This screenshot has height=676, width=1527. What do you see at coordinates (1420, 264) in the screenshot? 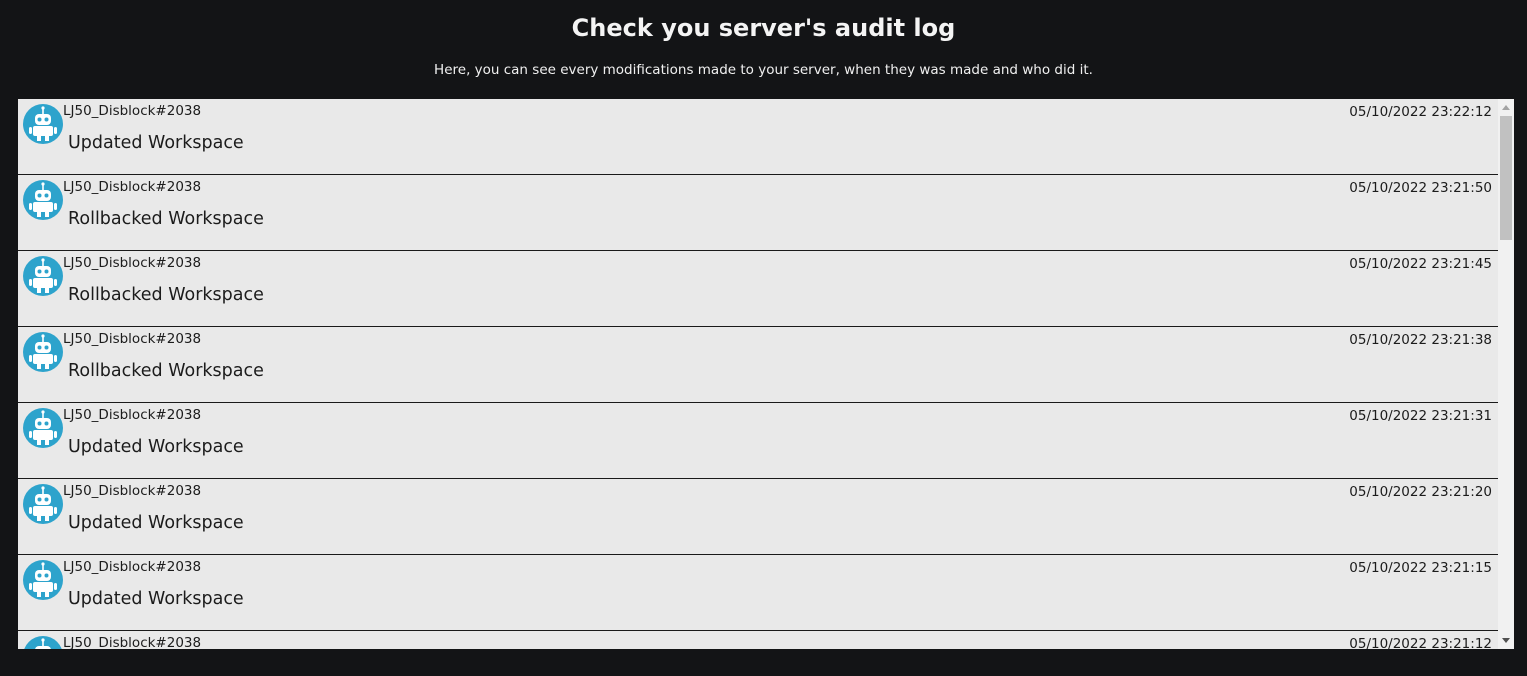
I see `entry-timestamp: 05/10/2022 23:21:45` at bounding box center [1420, 264].